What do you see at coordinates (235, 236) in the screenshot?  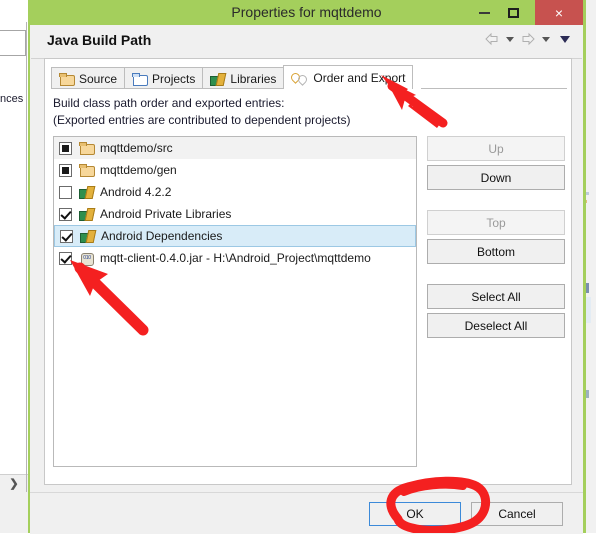 I see `list-item: Android Dependencies` at bounding box center [235, 236].